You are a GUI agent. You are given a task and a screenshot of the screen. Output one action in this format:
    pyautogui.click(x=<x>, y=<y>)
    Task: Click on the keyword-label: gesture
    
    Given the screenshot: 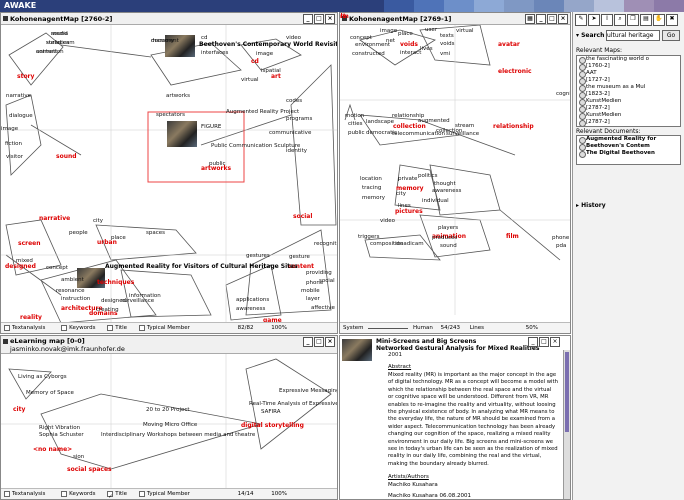 What is the action you would take?
    pyautogui.click(x=299, y=257)
    